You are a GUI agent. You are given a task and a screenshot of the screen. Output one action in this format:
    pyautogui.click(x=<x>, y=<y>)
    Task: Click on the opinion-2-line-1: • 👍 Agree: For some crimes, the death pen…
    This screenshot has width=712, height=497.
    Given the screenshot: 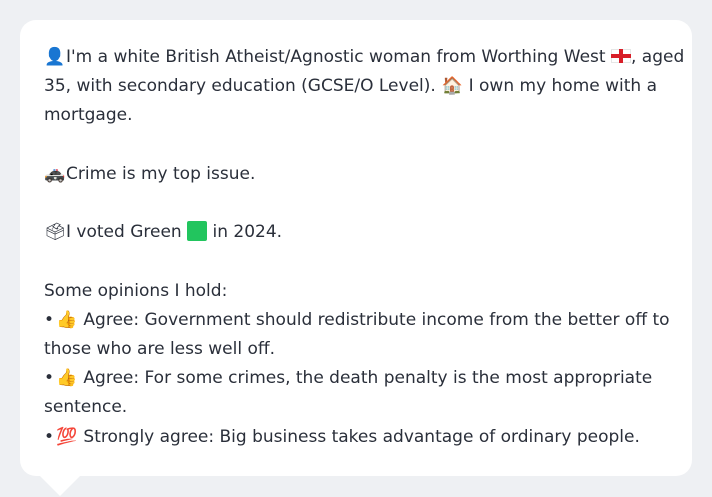 What is the action you would take?
    pyautogui.click(x=366, y=378)
    